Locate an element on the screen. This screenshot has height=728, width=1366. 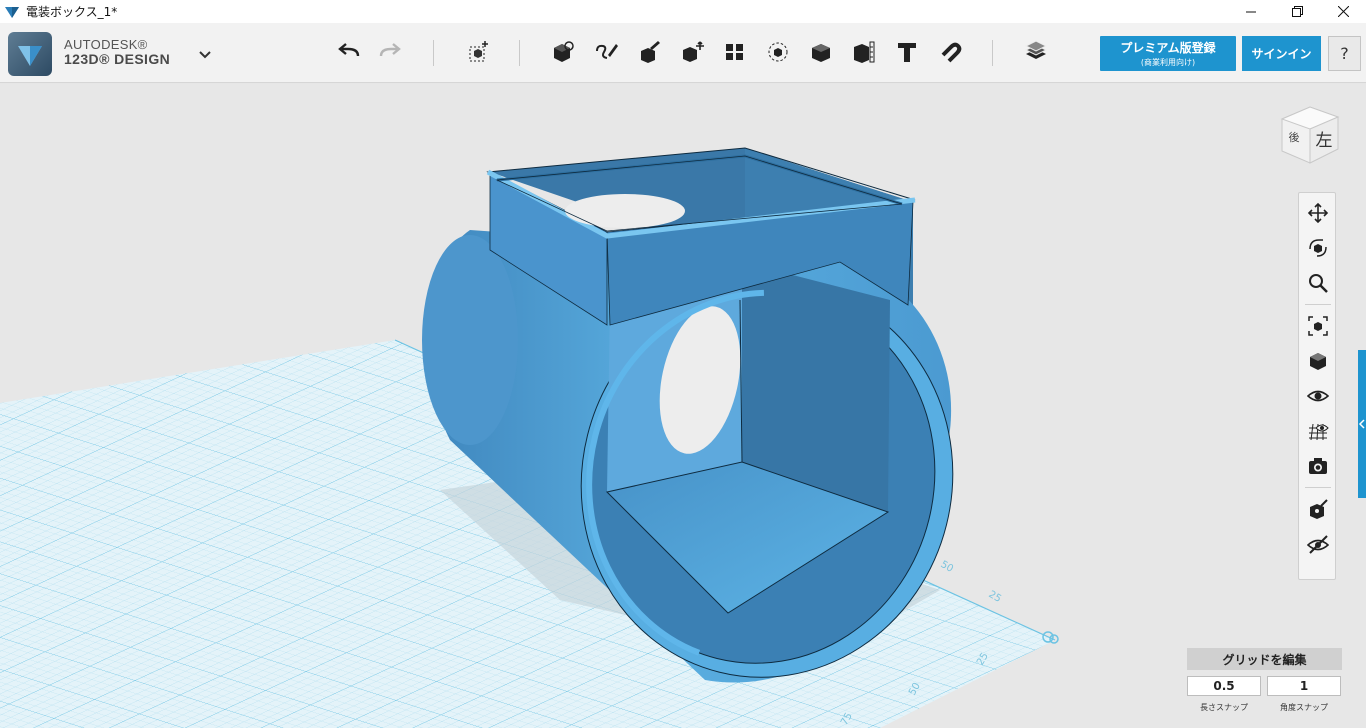
construct-tool-button is located at coordinates (649, 52).